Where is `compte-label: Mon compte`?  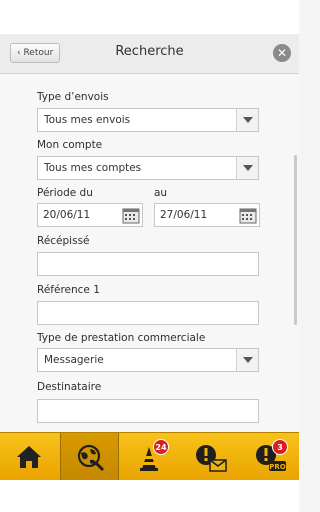 compte-label: Mon compte is located at coordinates (70, 145).